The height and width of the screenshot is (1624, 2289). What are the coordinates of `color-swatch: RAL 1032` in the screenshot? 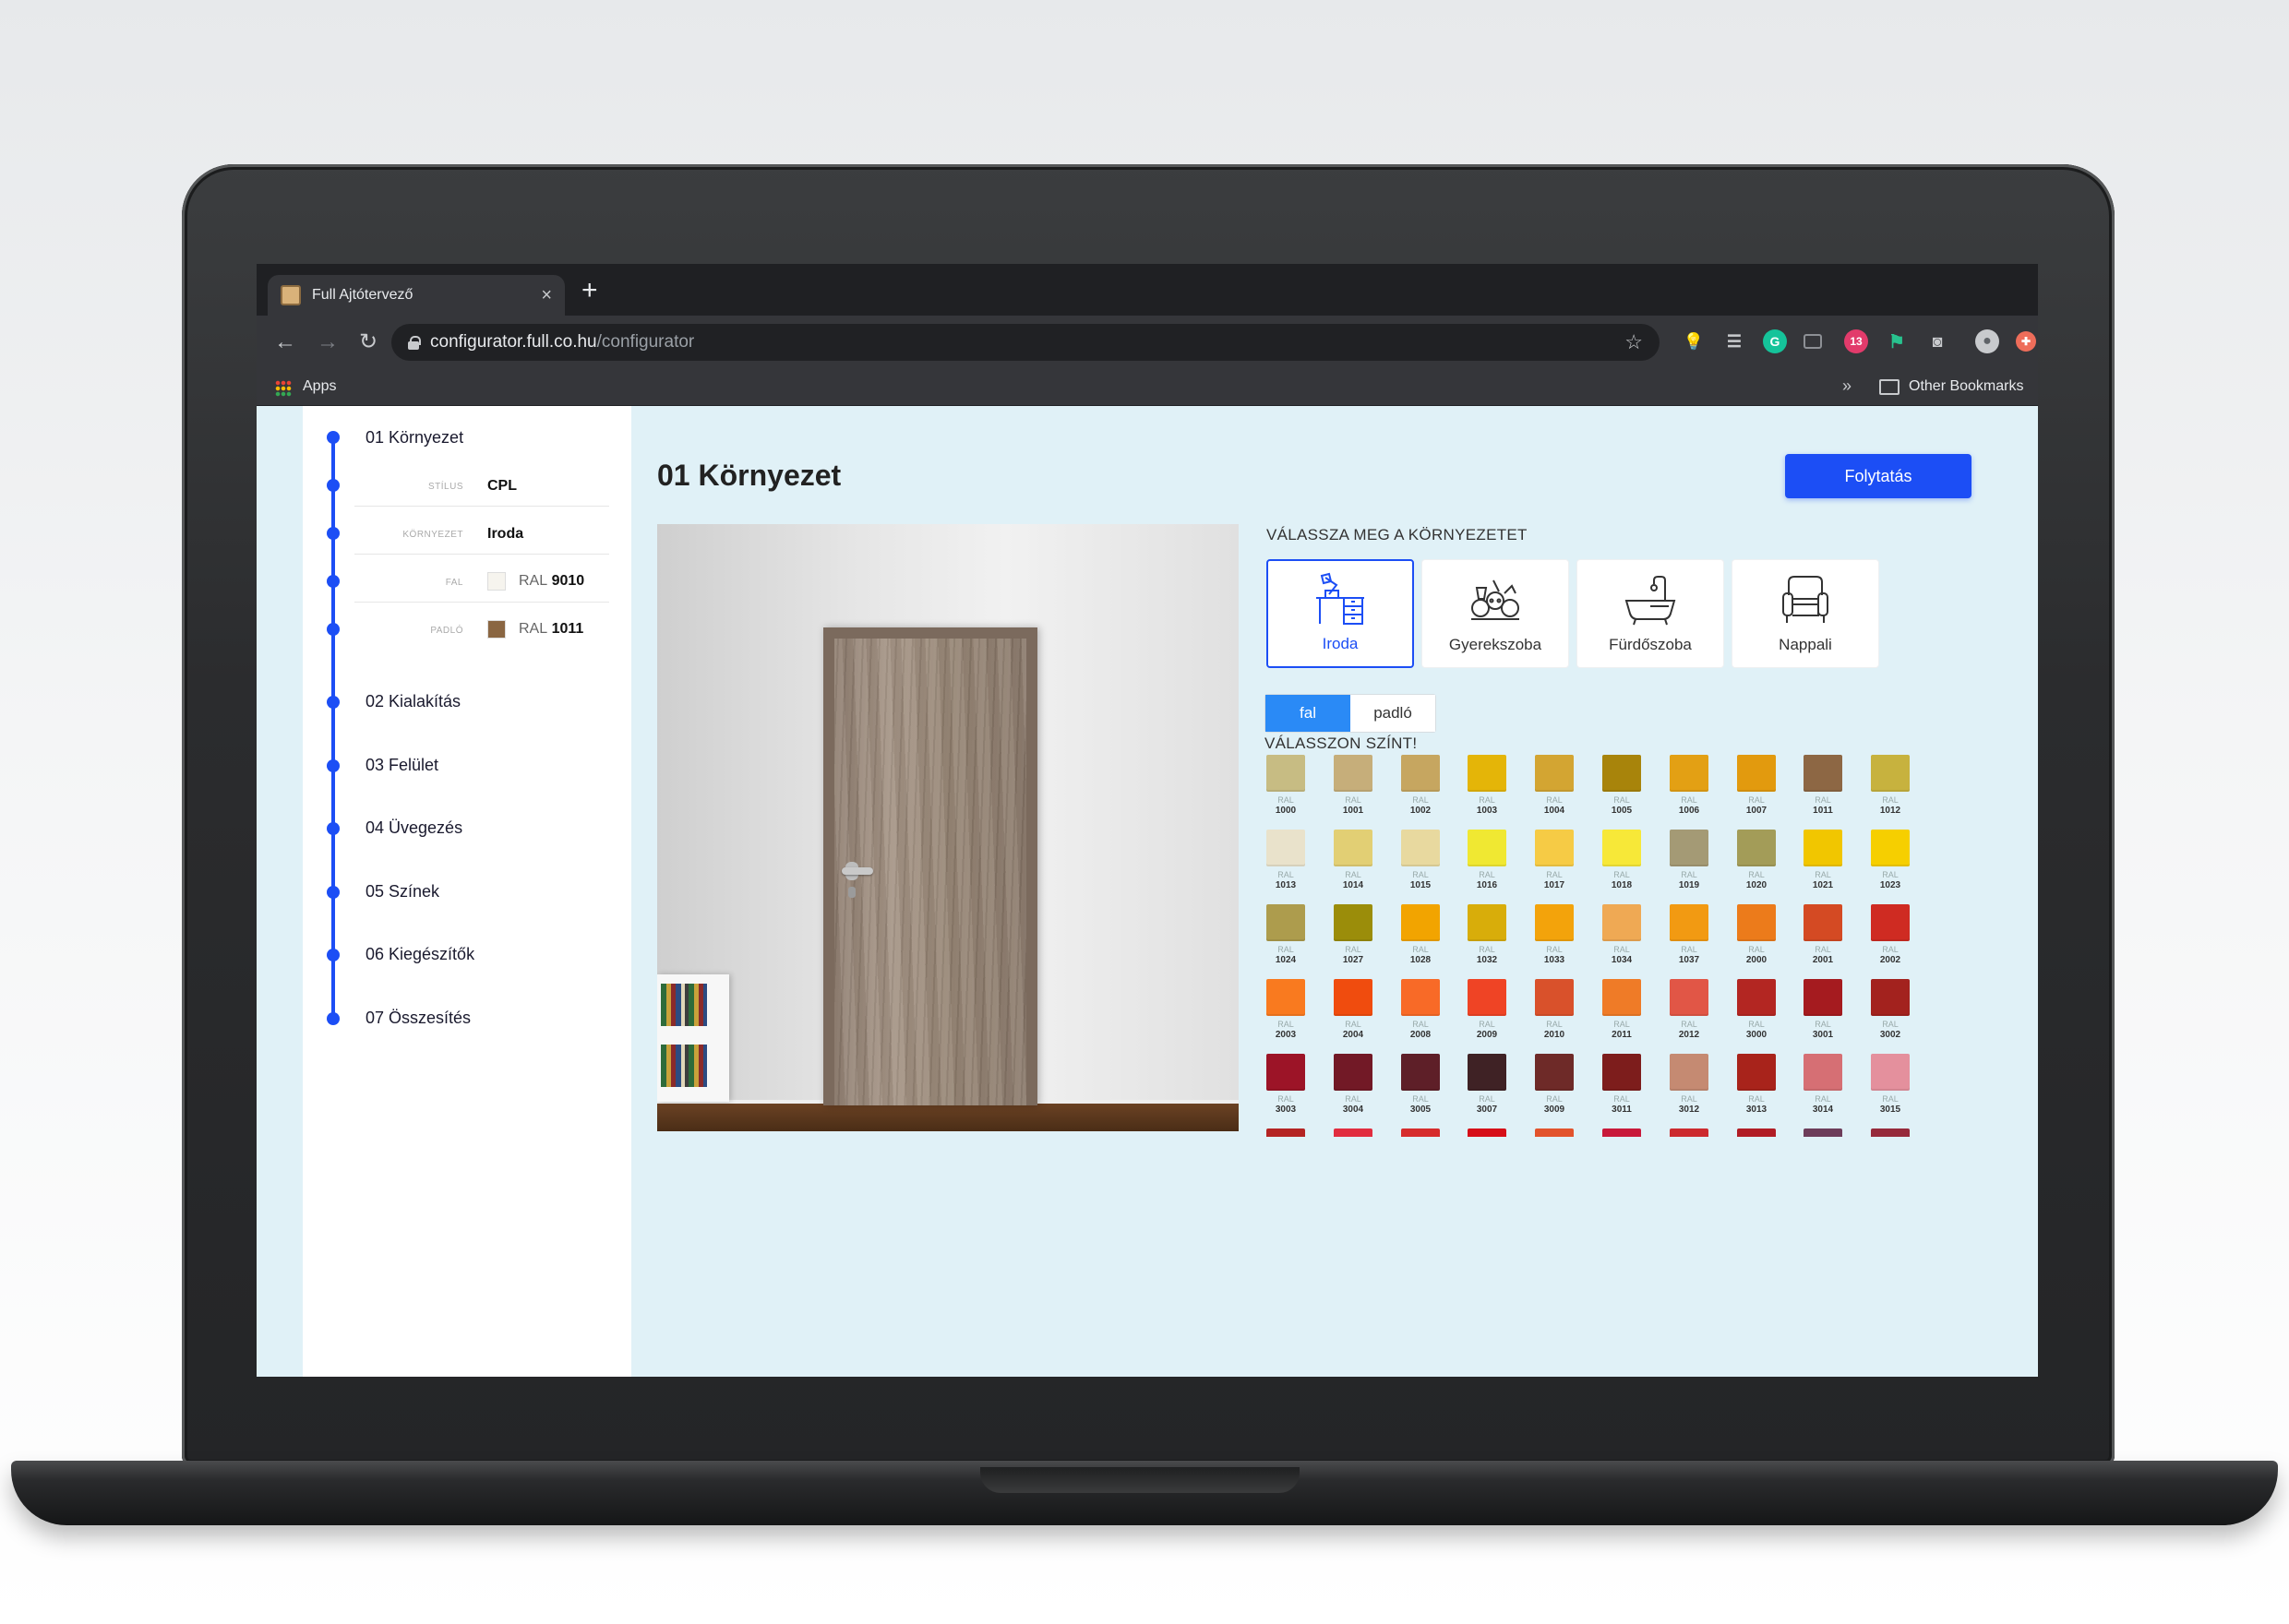 It's located at (1487, 941).